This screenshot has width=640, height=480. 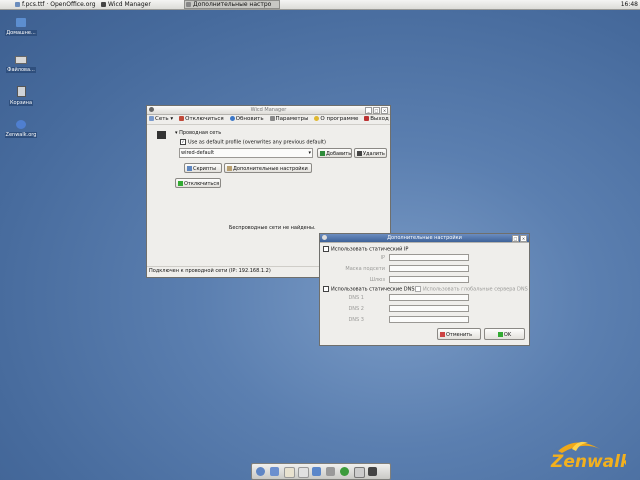 What do you see at coordinates (377, 280) in the screenshot?
I see `gateway-label: Шлюз` at bounding box center [377, 280].